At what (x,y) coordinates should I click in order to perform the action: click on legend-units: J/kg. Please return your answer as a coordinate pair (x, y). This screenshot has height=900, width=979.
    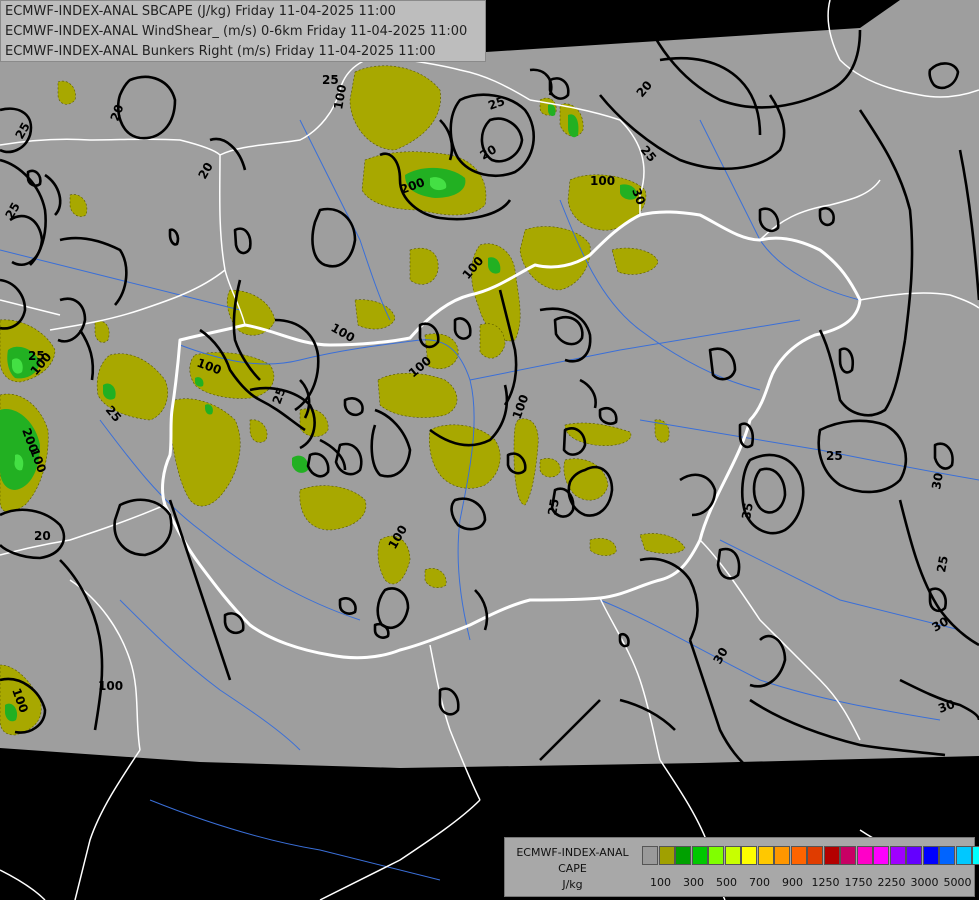
    Looking at the image, I should click on (572, 884).